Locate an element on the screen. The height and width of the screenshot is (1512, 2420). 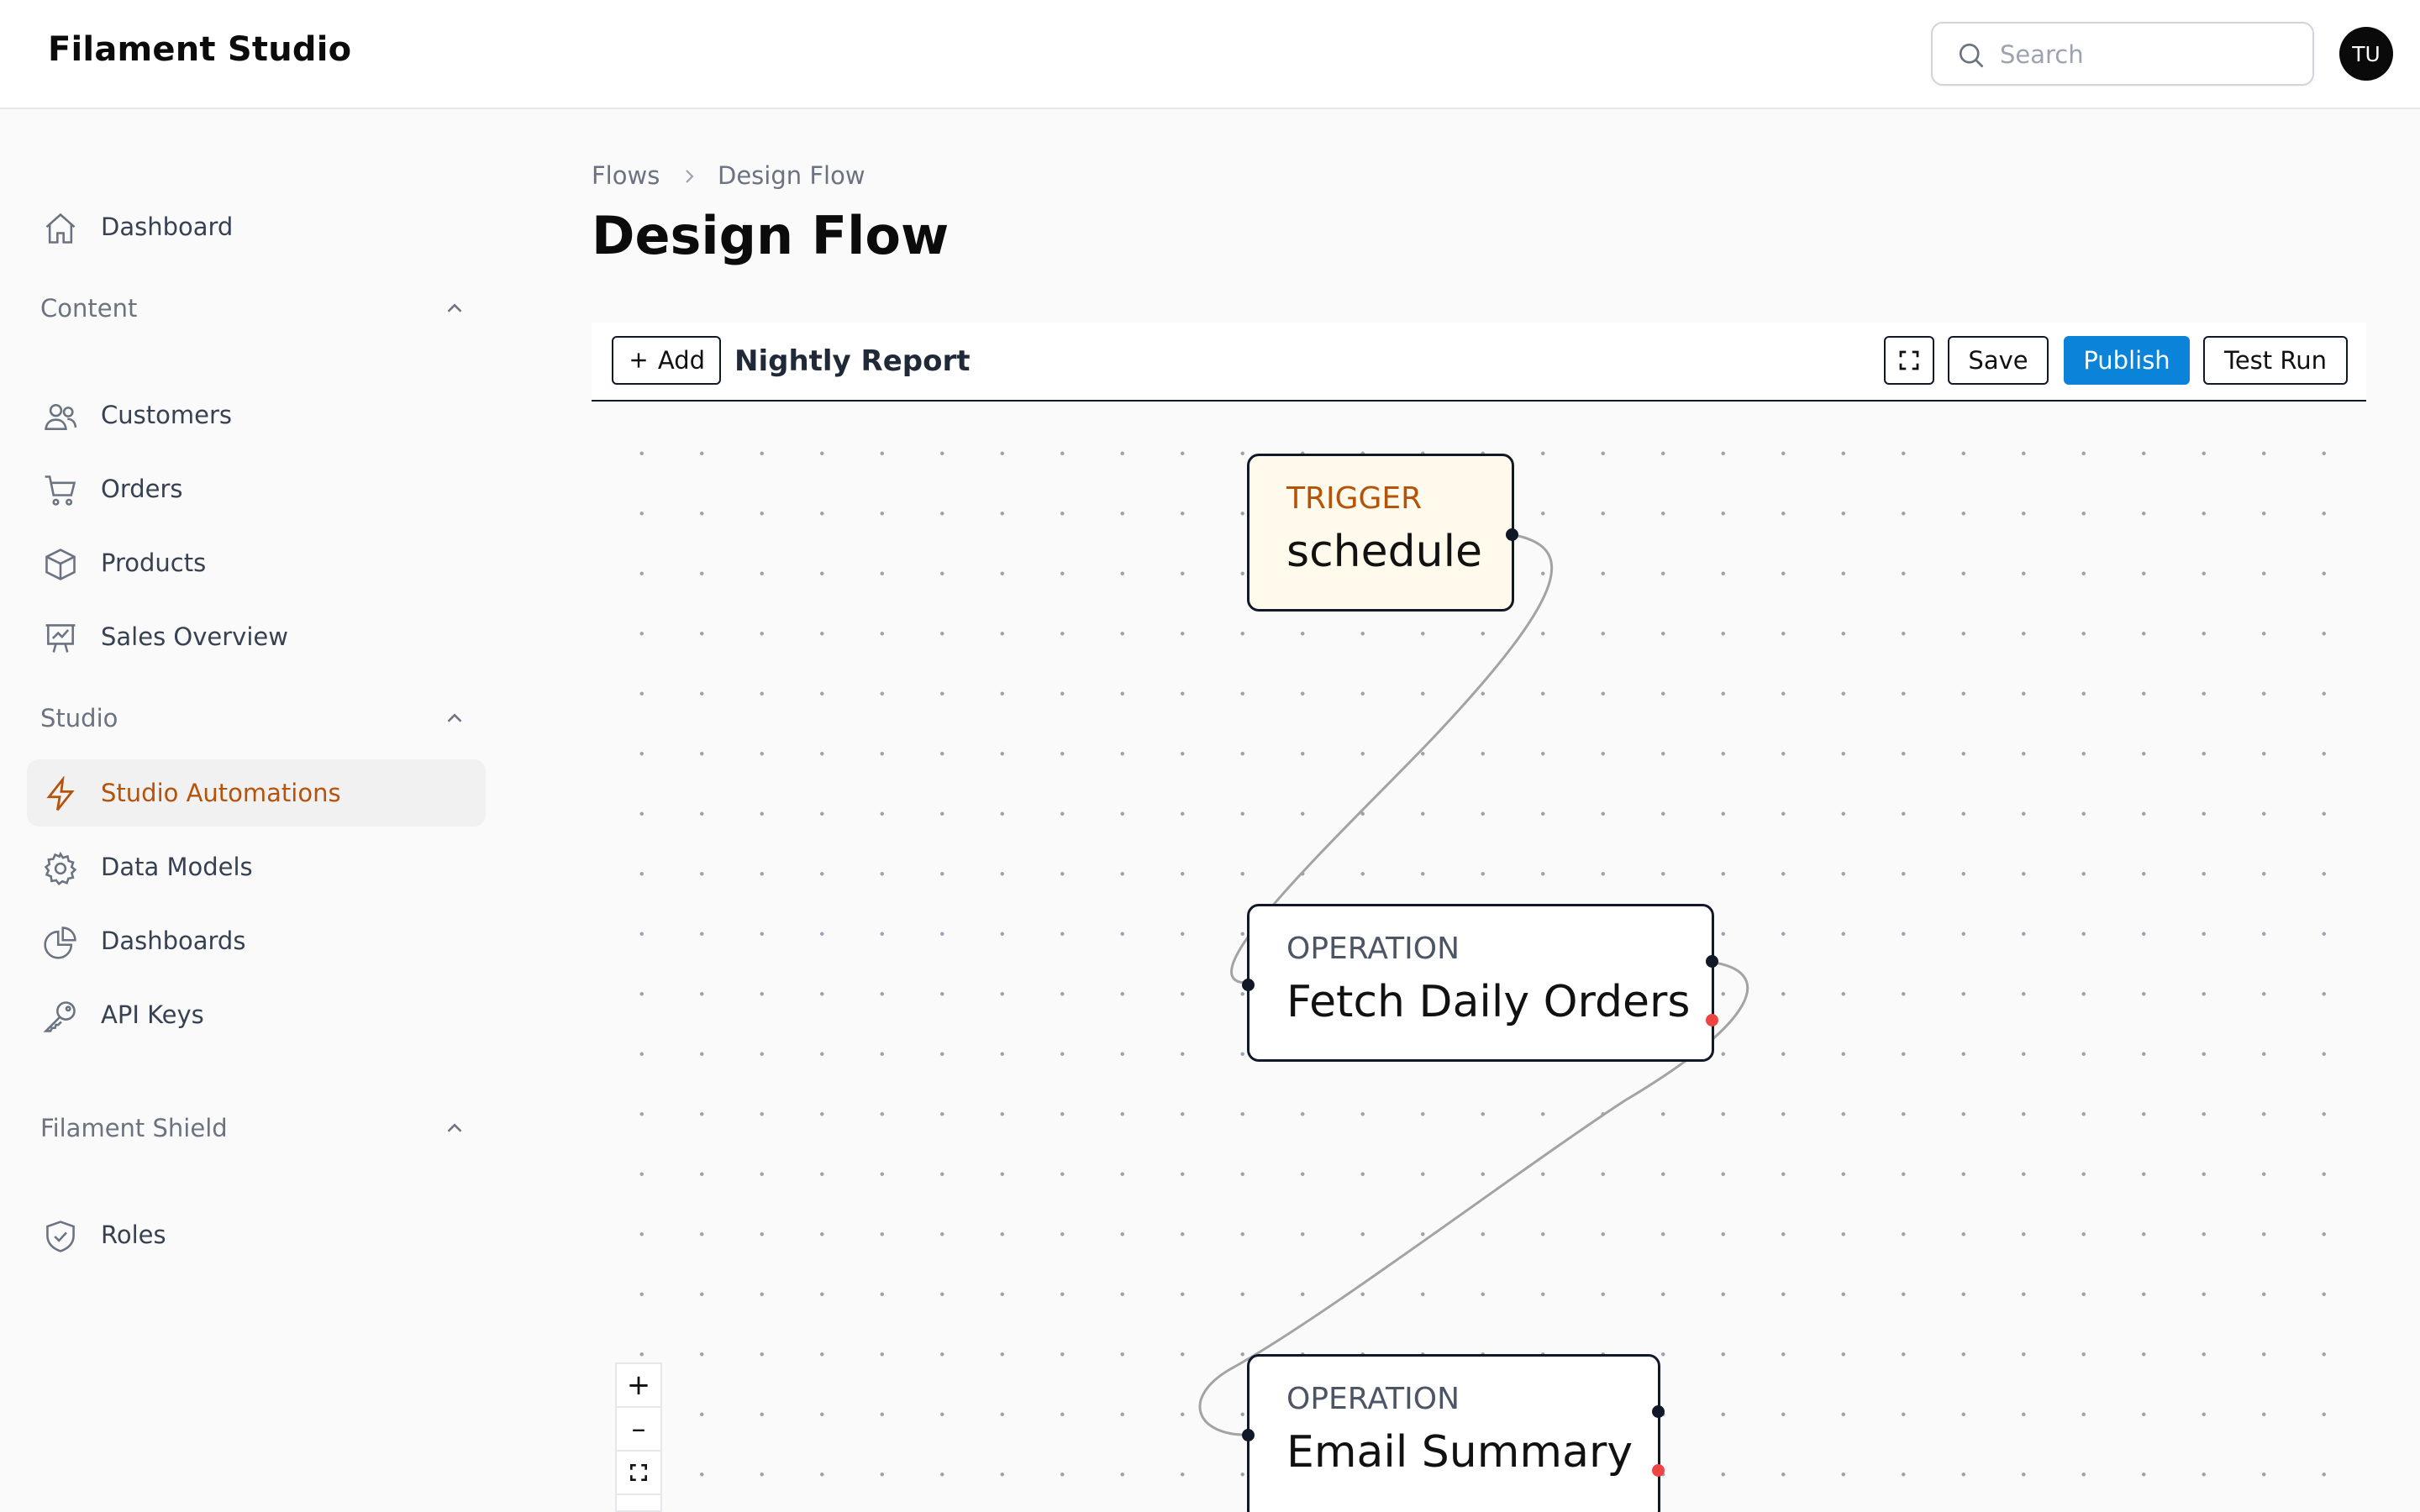
node-trigger: TRIGGER schedule is located at coordinates (1382, 533).